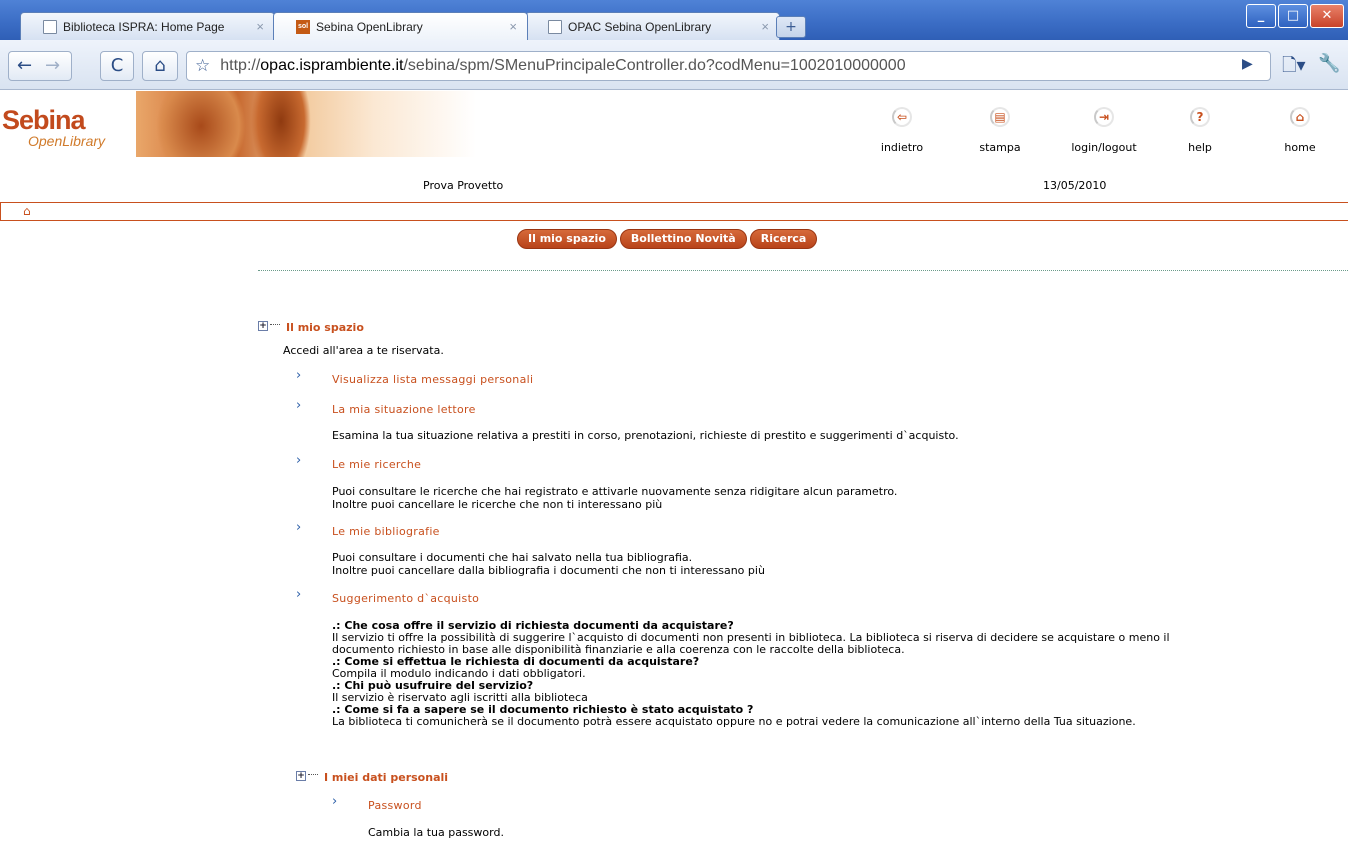  I want to click on close-icon: ✕, so click(1327, 16).